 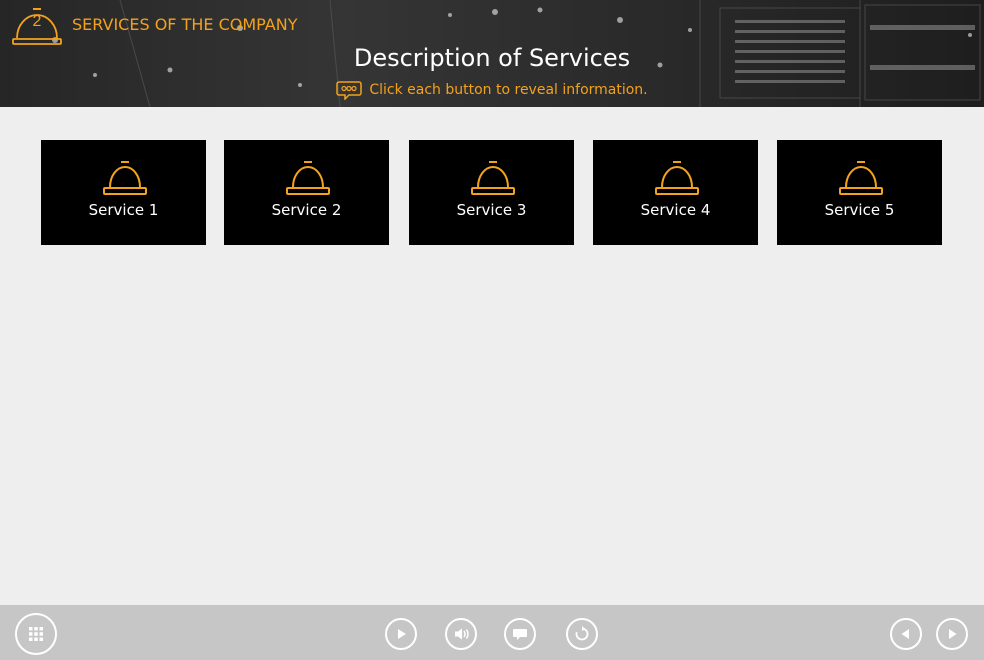 I want to click on instruction-row: Click each button to reveal information., so click(x=492, y=90).